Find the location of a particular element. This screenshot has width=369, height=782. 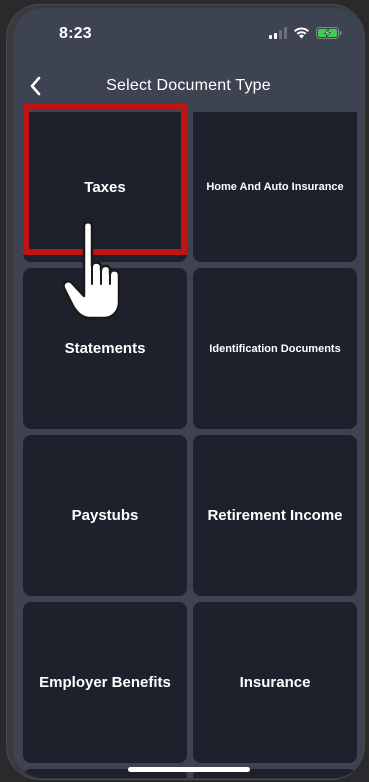

battery-charging-icon is located at coordinates (329, 33).